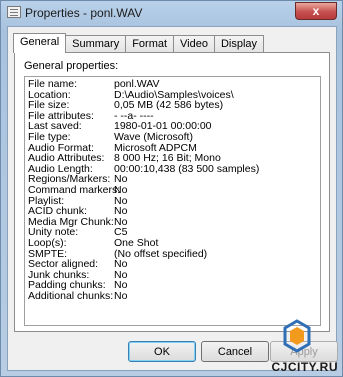 The height and width of the screenshot is (377, 343). I want to click on file-properties-icon, so click(14, 12).